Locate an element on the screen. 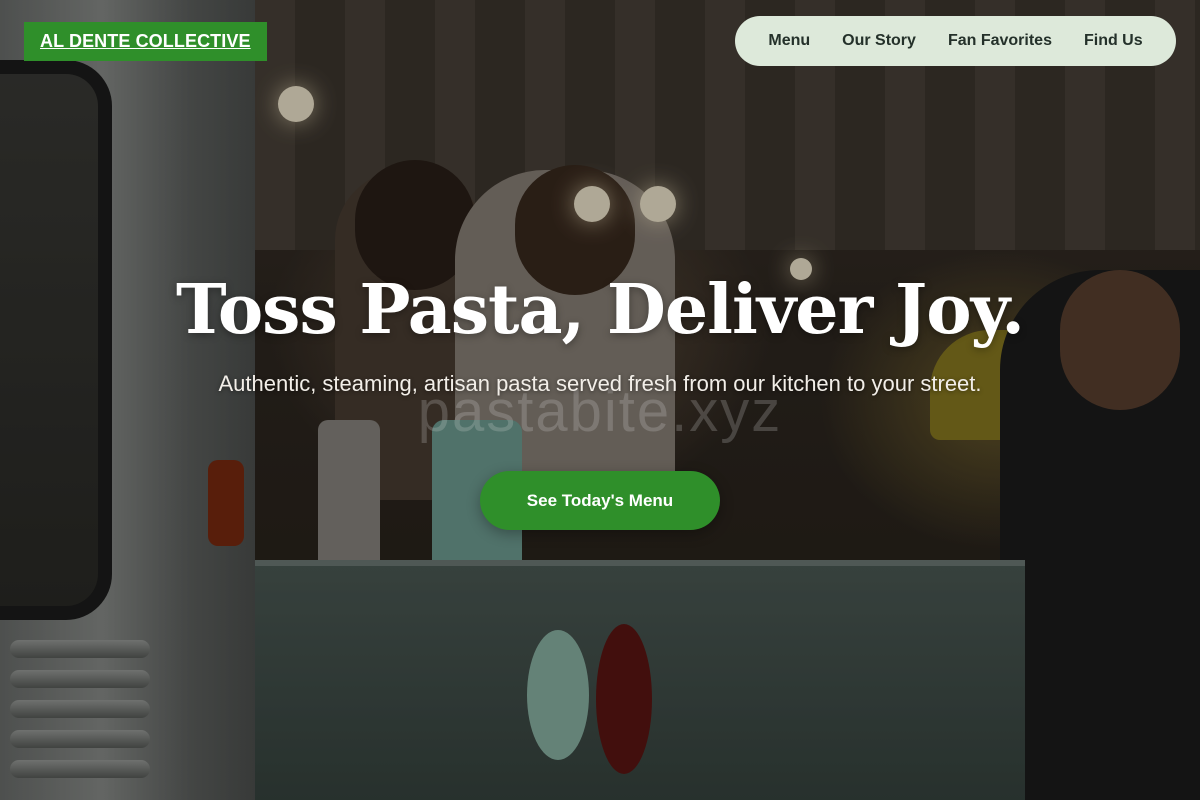 The image size is (1200, 800). nav-item-find-us: Find Us is located at coordinates (1113, 41).